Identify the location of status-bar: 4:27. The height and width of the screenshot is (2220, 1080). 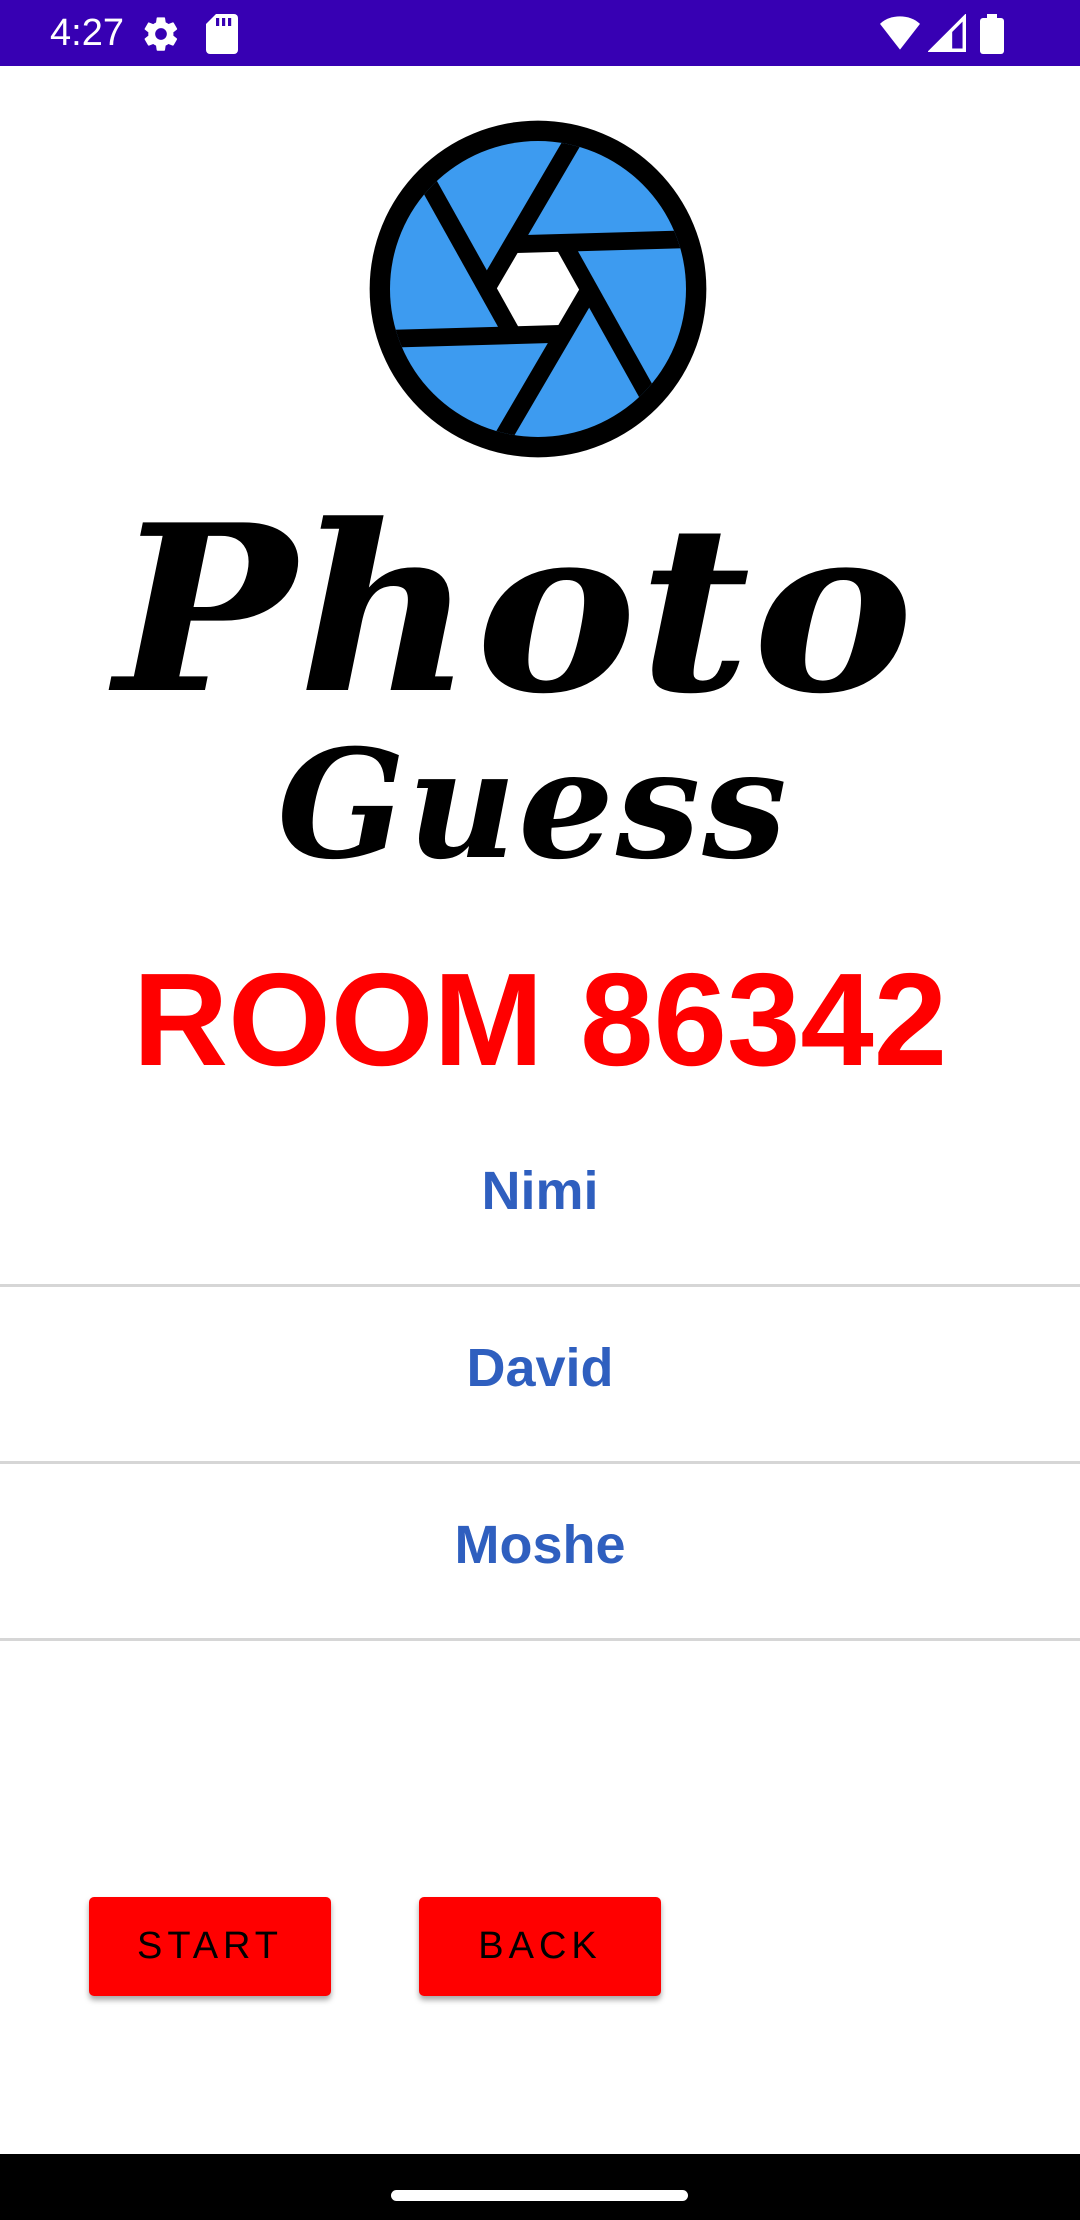
(540, 33).